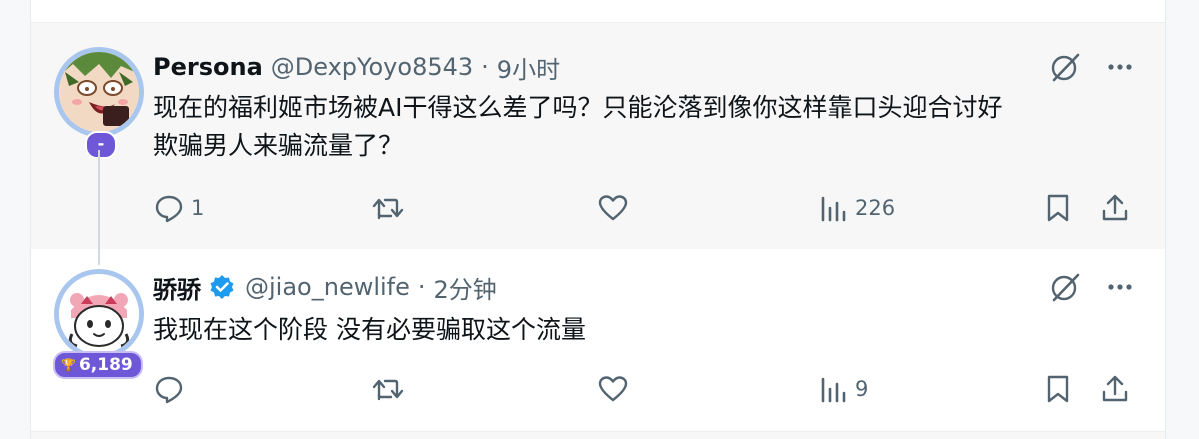 The image size is (1199, 439). I want to click on timestamp: 9小时, so click(528, 67).